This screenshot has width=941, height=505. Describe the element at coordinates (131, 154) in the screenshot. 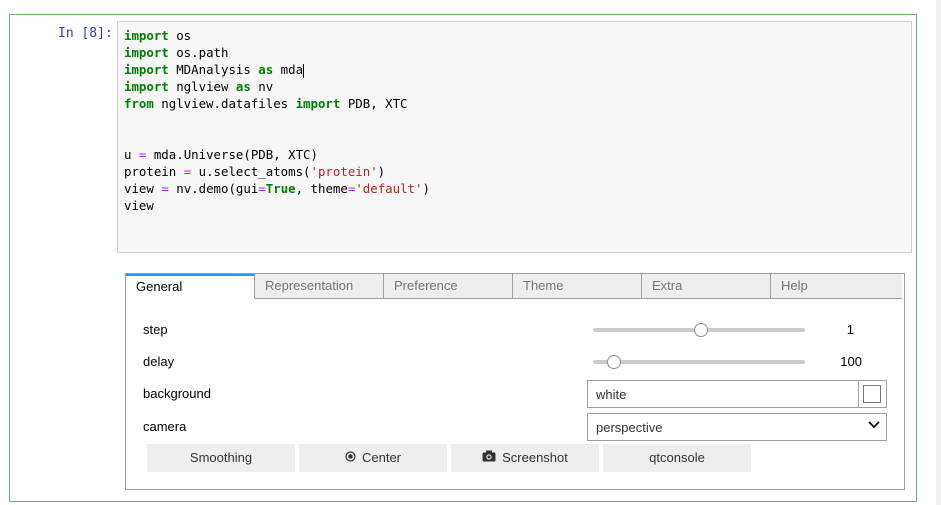

I see `code-token: u` at that location.